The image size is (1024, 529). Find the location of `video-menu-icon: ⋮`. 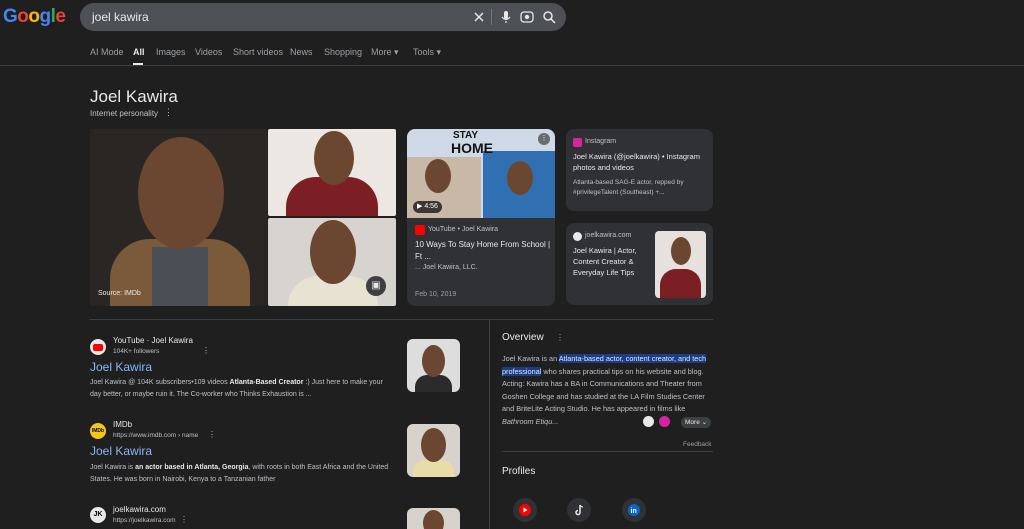

video-menu-icon: ⋮ is located at coordinates (544, 139).